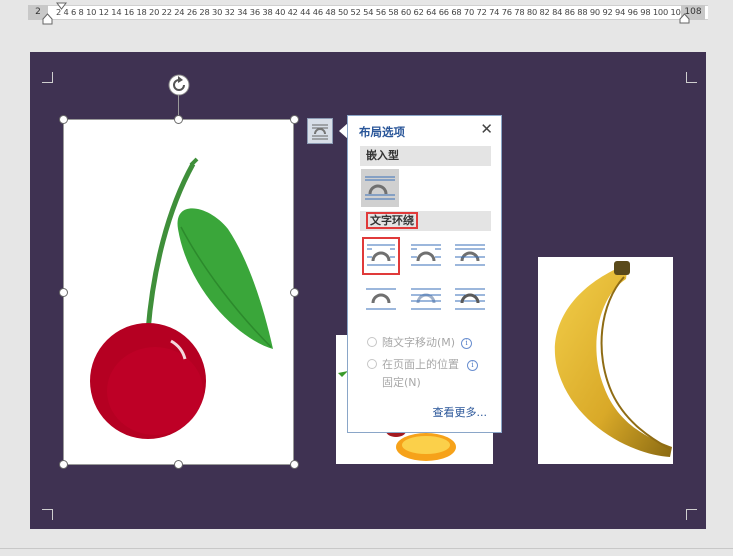  I want to click on wrap-inline-option, so click(380, 188).